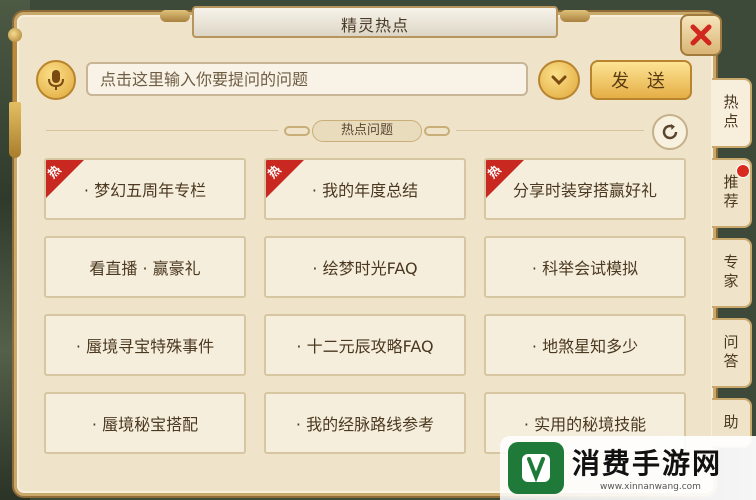 The height and width of the screenshot is (500, 756). I want to click on question-label: 看直播 · 赢豪礼, so click(145, 268).